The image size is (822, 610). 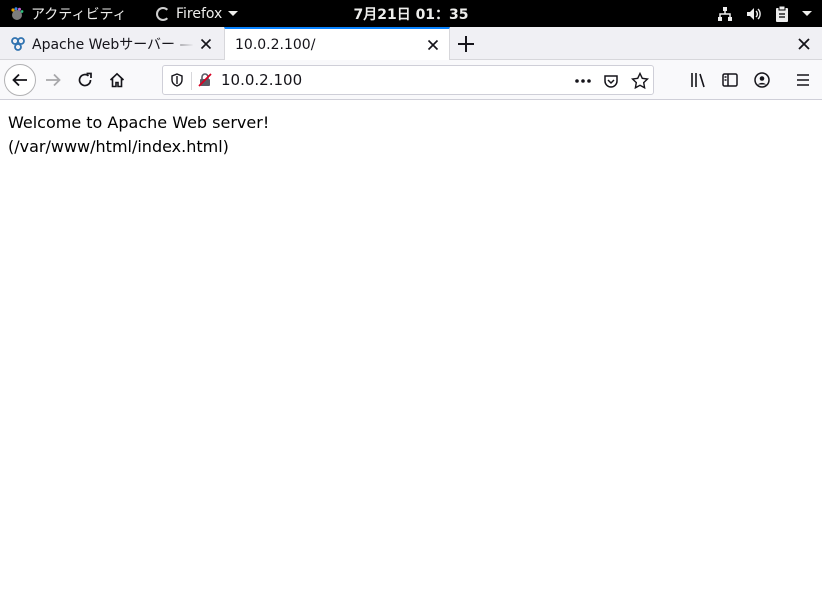 I want to click on app-menu-label: Firefox, so click(x=199, y=13).